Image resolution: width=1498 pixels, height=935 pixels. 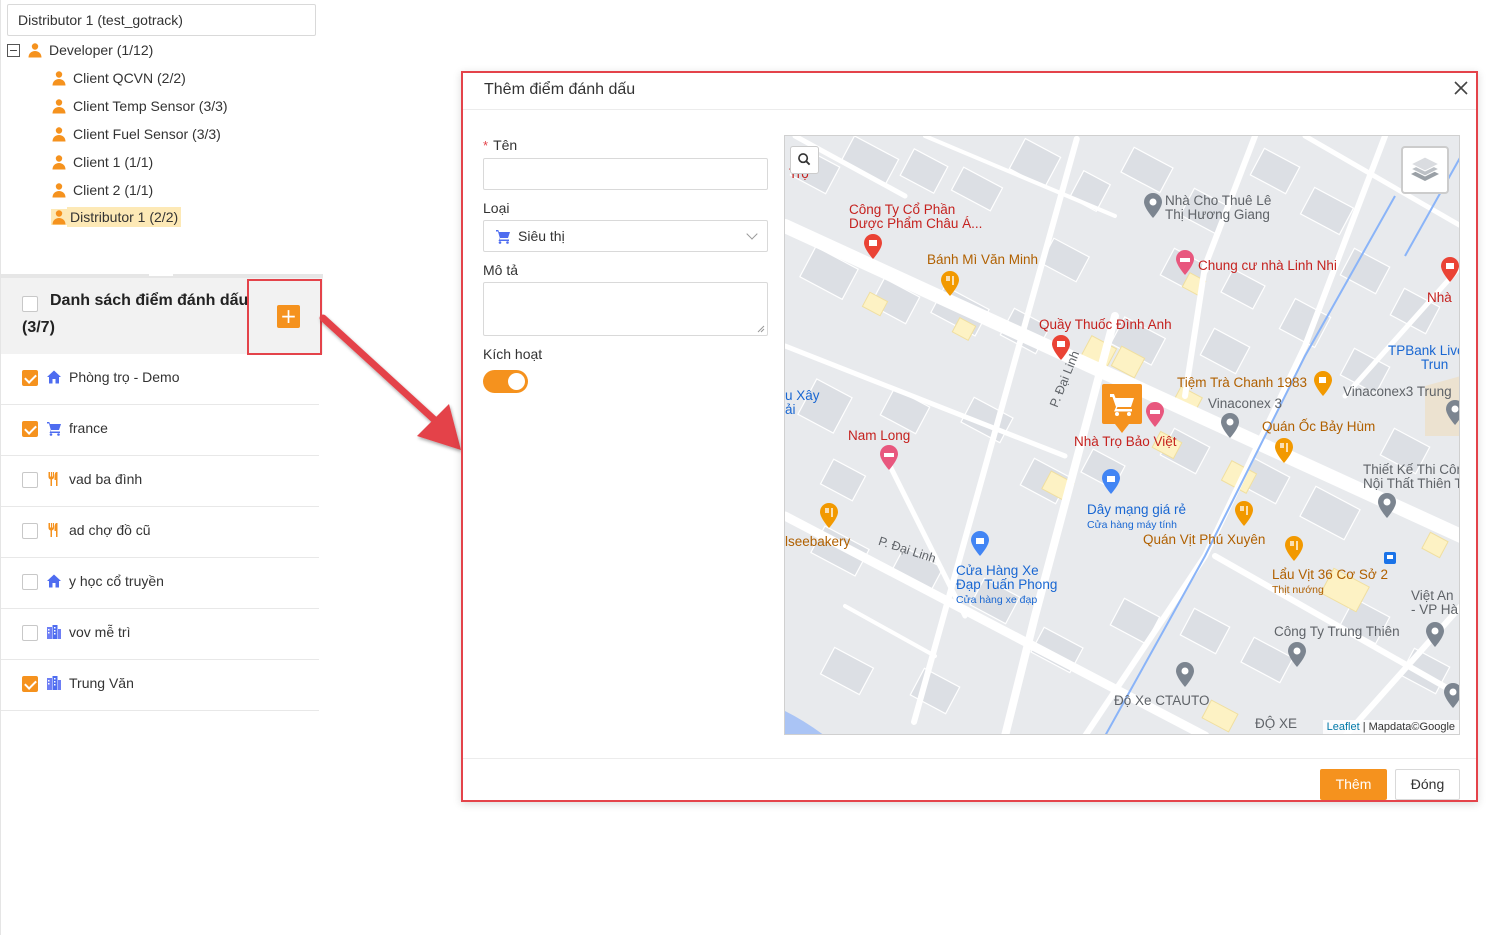 I want to click on poi-label: Tiệm Trà Chanh 1983, so click(x=1242, y=382).